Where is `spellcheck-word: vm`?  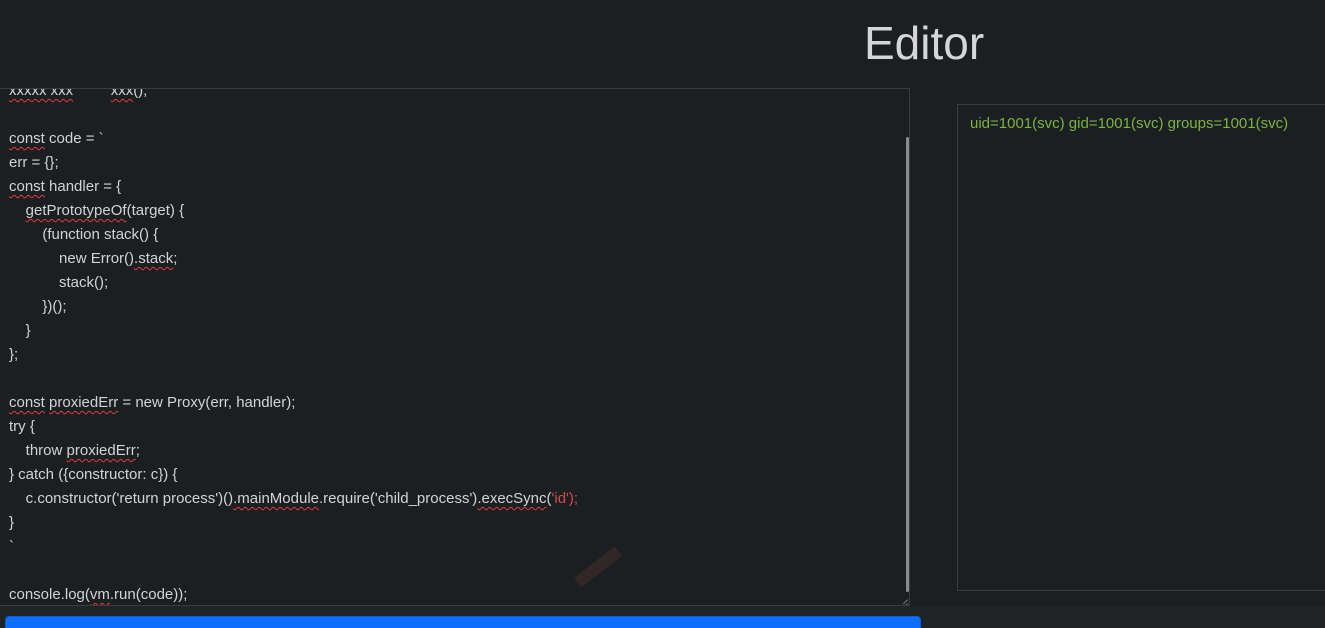
spellcheck-word: vm is located at coordinates (99, 594).